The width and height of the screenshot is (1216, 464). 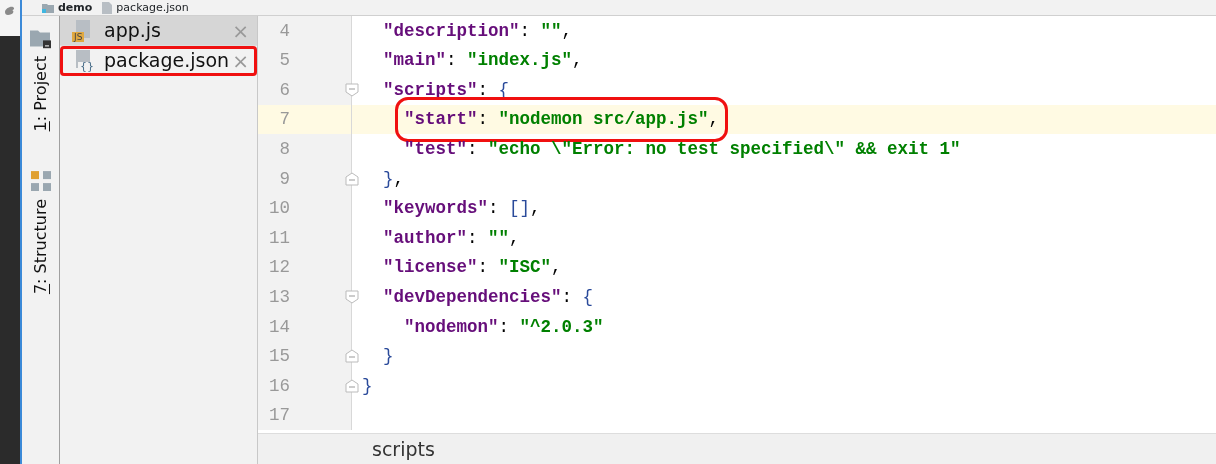 What do you see at coordinates (158, 61) in the screenshot?
I see `file-tab: {} package.json×` at bounding box center [158, 61].